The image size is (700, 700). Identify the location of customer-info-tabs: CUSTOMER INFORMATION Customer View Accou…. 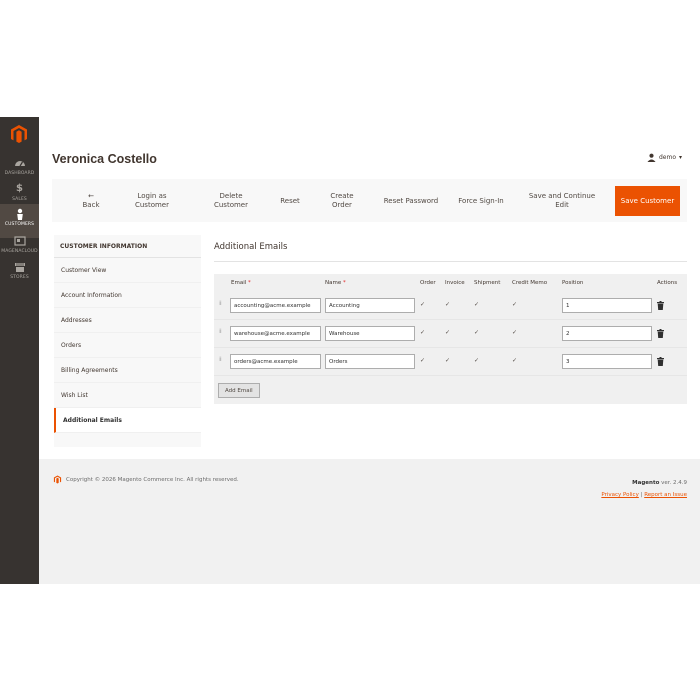
(127, 341).